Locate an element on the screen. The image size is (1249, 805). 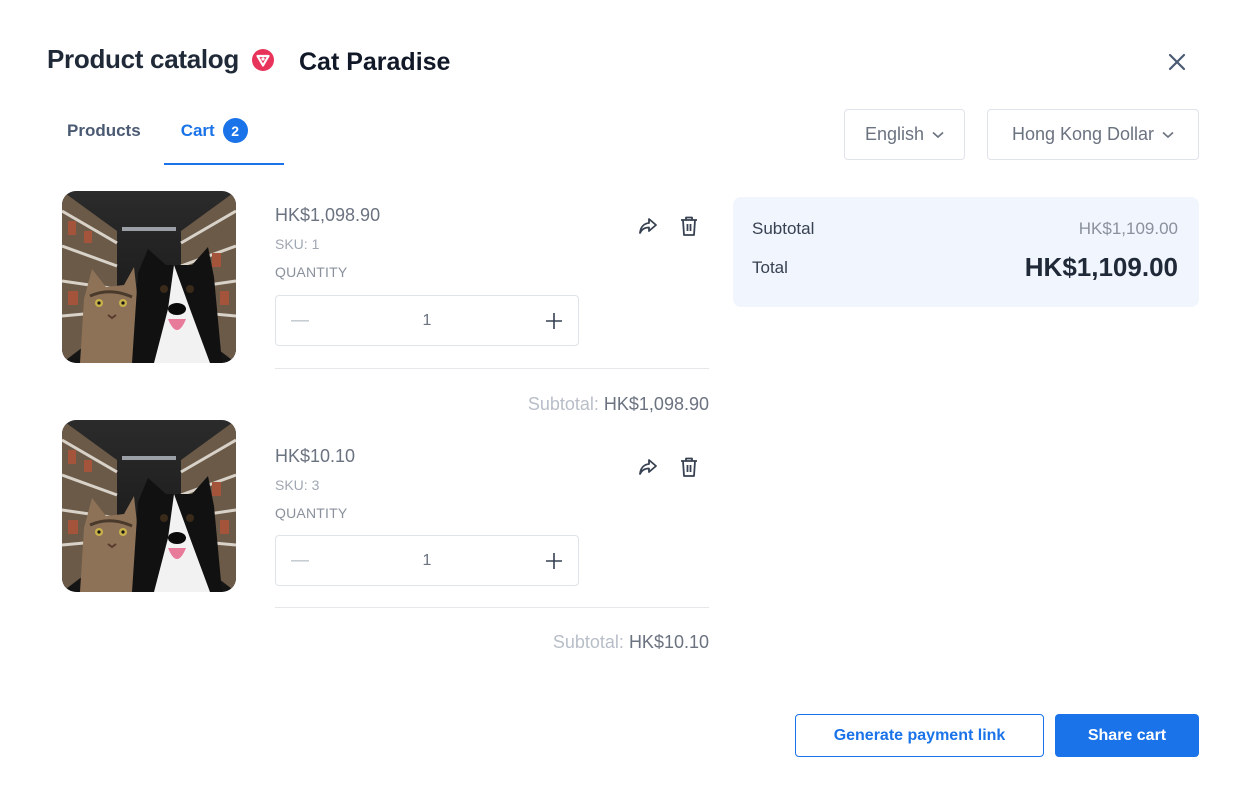
generate-payment-link-button: Generate payment link is located at coordinates (919, 735).